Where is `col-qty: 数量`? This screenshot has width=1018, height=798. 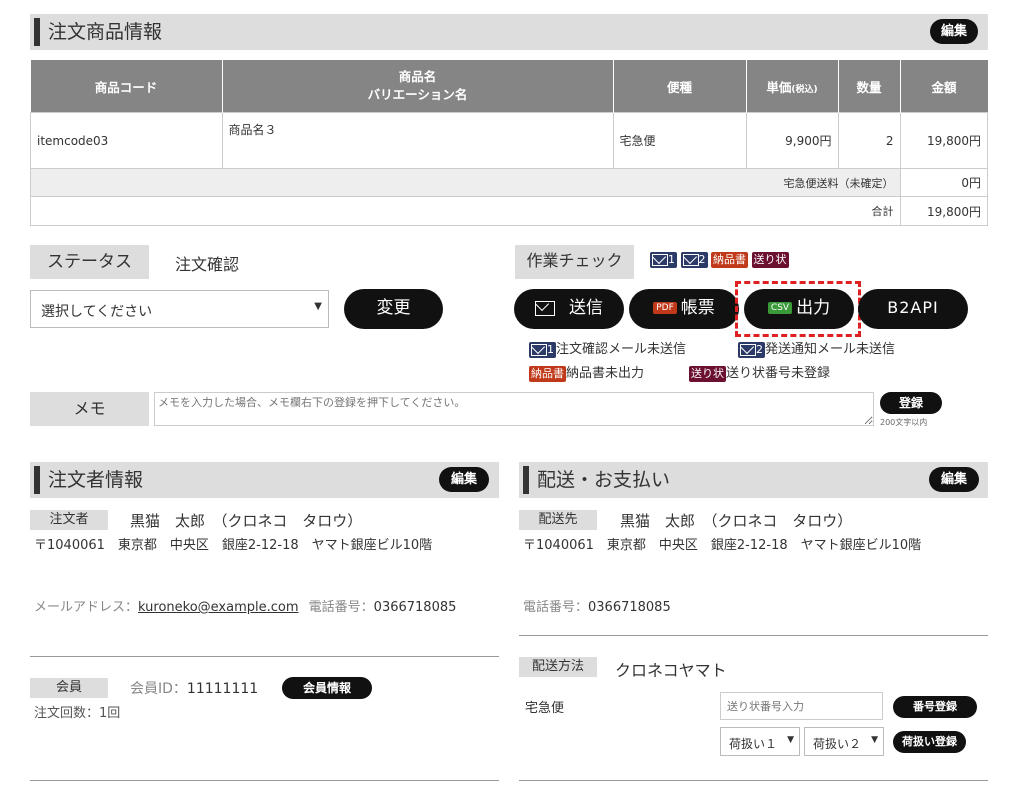
col-qty: 数量 is located at coordinates (869, 86).